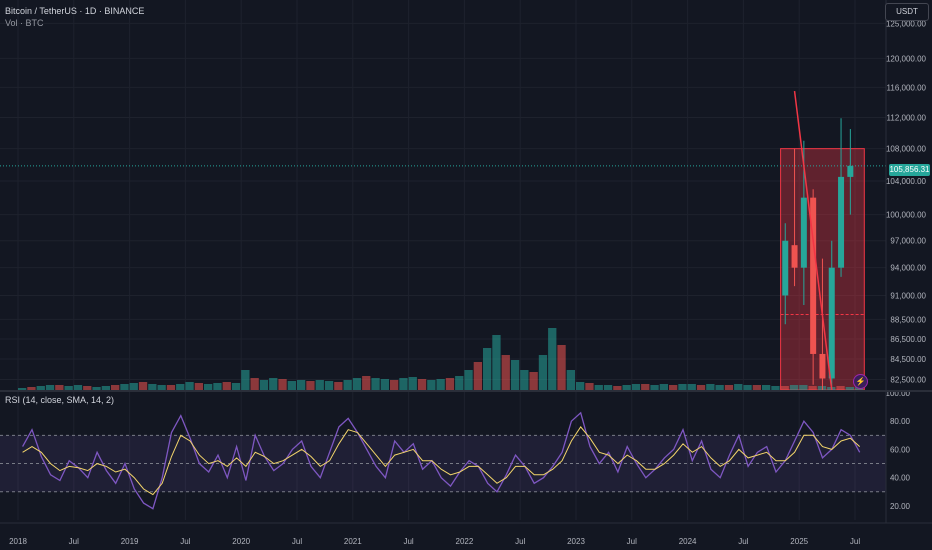 Image resolution: width=932 pixels, height=550 pixels. I want to click on price-tick-label: 84,500.00, so click(908, 359).